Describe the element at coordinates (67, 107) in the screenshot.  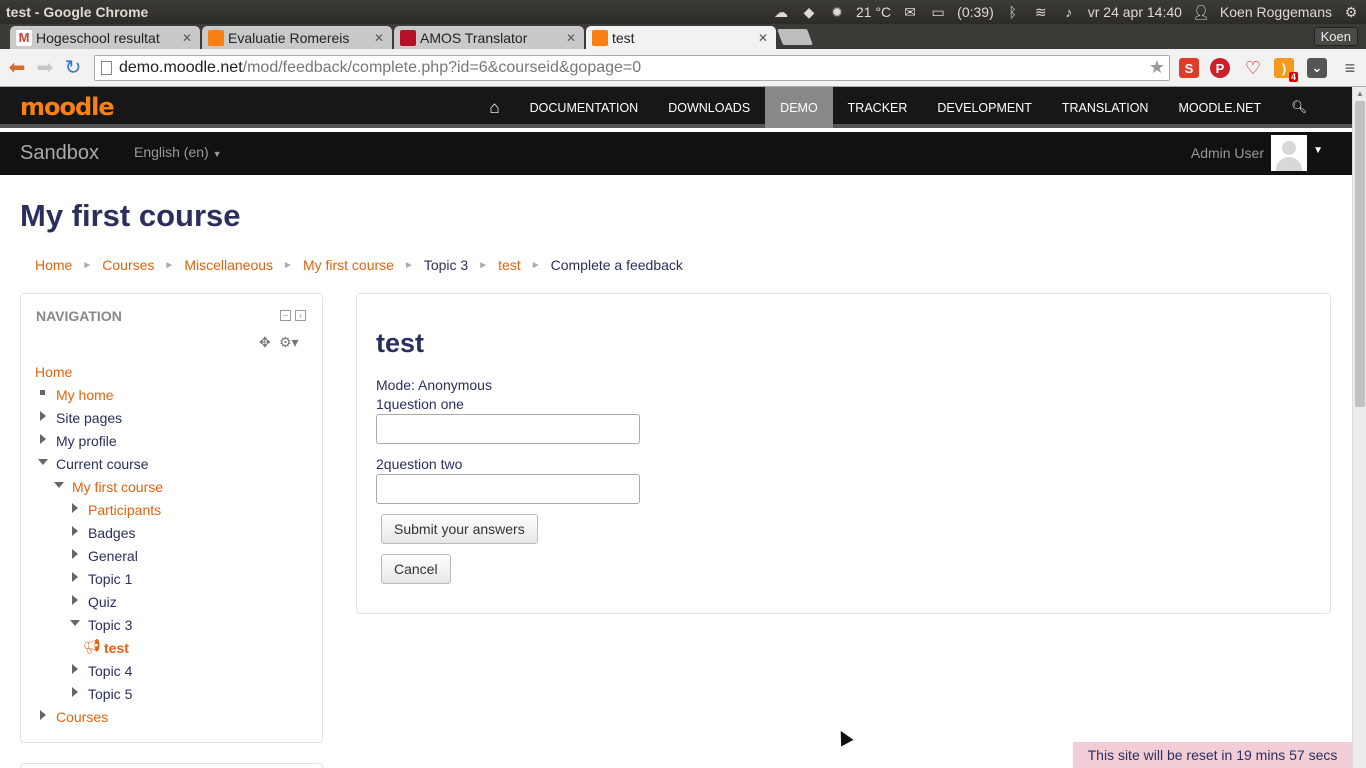
I see `moodle-logo: moodle` at that location.